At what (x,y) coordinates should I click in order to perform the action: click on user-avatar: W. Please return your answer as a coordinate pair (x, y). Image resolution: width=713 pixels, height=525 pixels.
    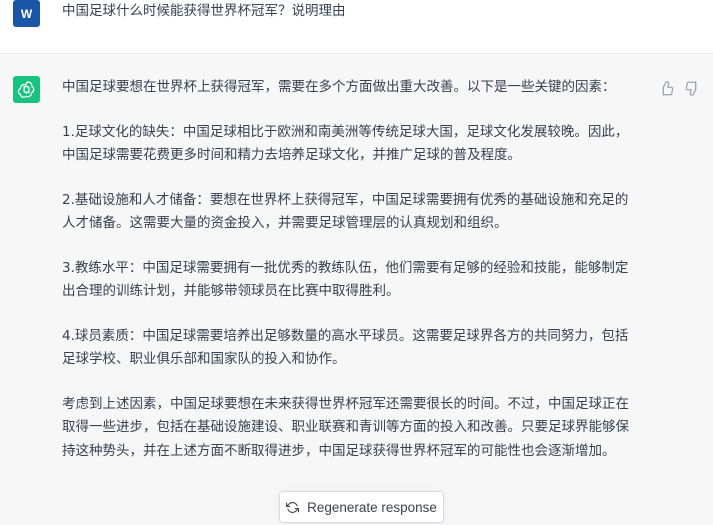
    Looking at the image, I should click on (26, 13).